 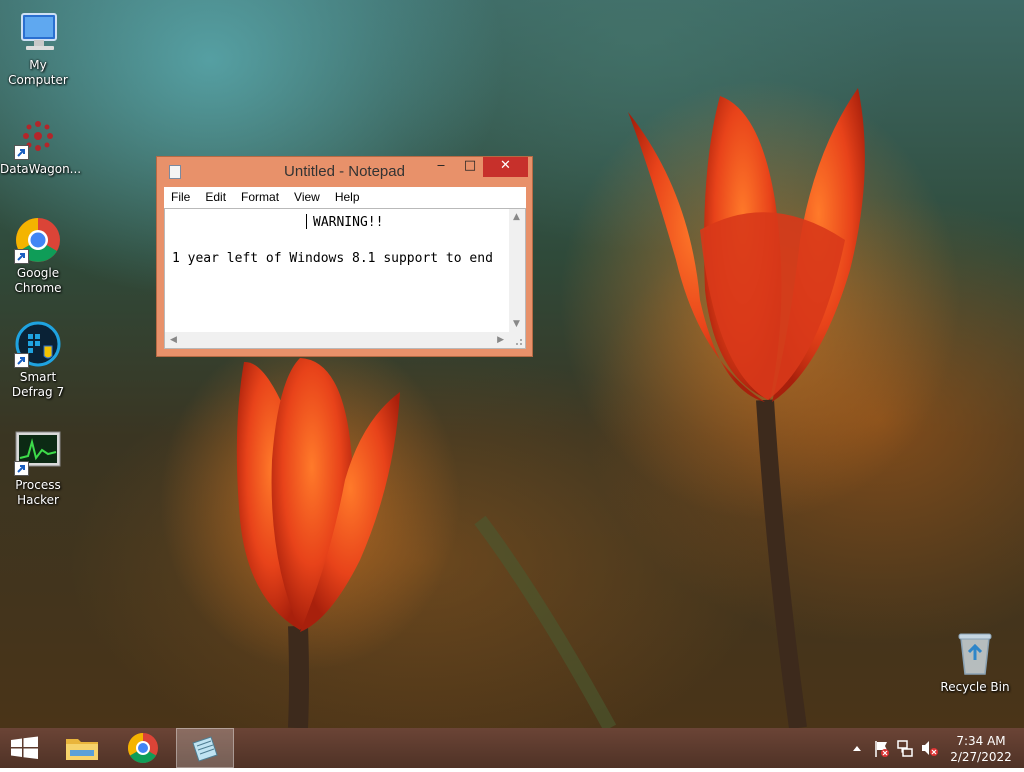 What do you see at coordinates (517, 270) in the screenshot?
I see `vertical-scrollbar: ▲ ▼` at bounding box center [517, 270].